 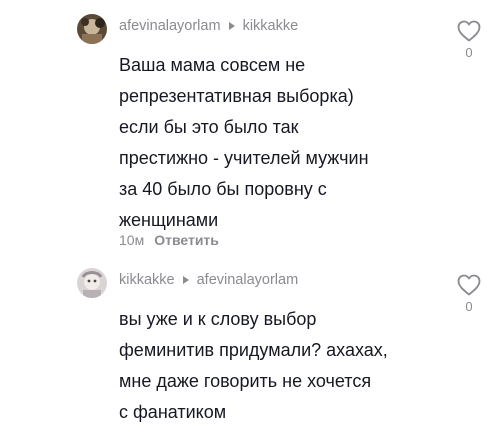 What do you see at coordinates (271, 26) in the screenshot?
I see `reply-to-username: kikkakke` at bounding box center [271, 26].